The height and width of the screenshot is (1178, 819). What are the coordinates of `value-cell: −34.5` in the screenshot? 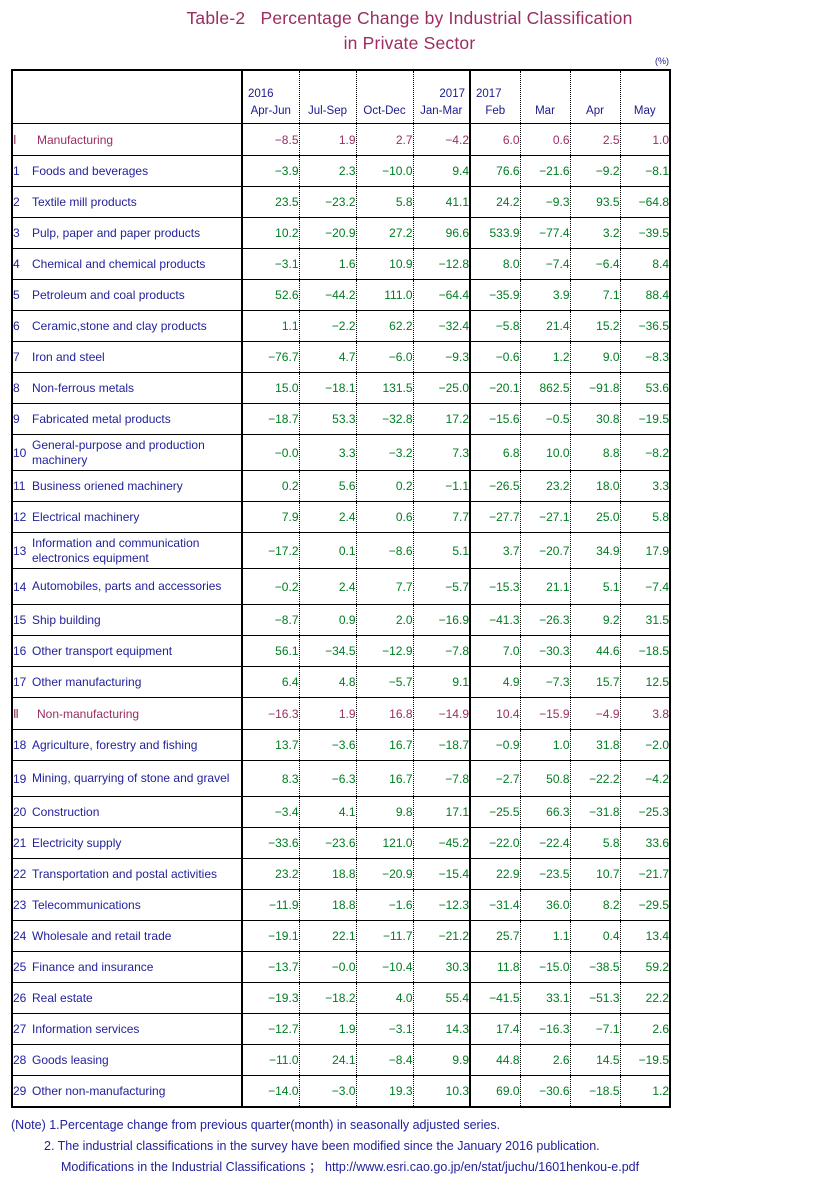 It's located at (328, 651).